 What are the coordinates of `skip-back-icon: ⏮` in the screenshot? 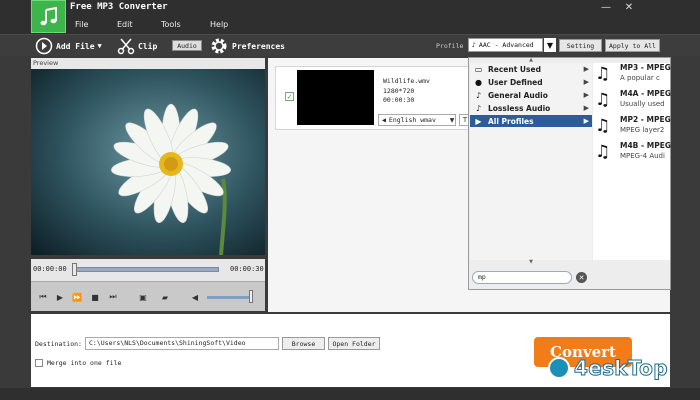 It's located at (43, 297).